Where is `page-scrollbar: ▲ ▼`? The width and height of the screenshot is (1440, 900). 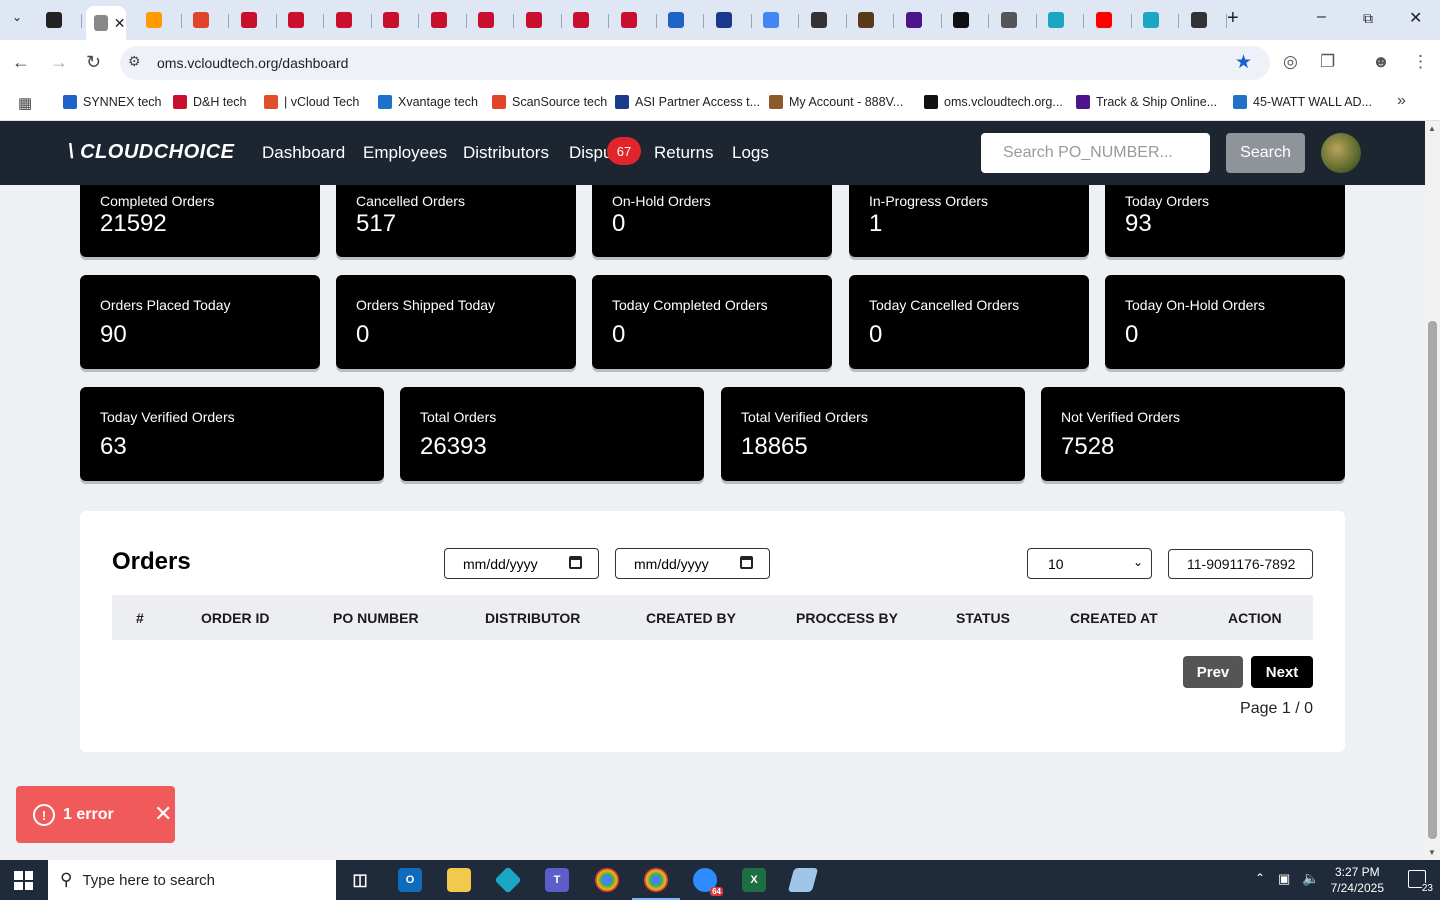
page-scrollbar: ▲ ▼ is located at coordinates (1432, 490).